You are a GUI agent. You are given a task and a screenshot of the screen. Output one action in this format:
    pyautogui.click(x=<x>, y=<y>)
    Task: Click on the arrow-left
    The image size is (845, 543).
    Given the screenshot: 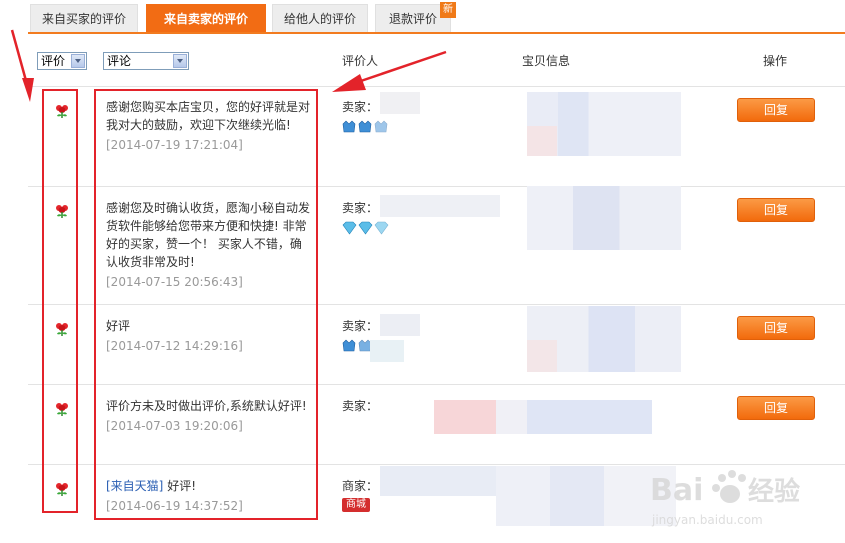 What is the action you would take?
    pyautogui.click(x=22, y=65)
    